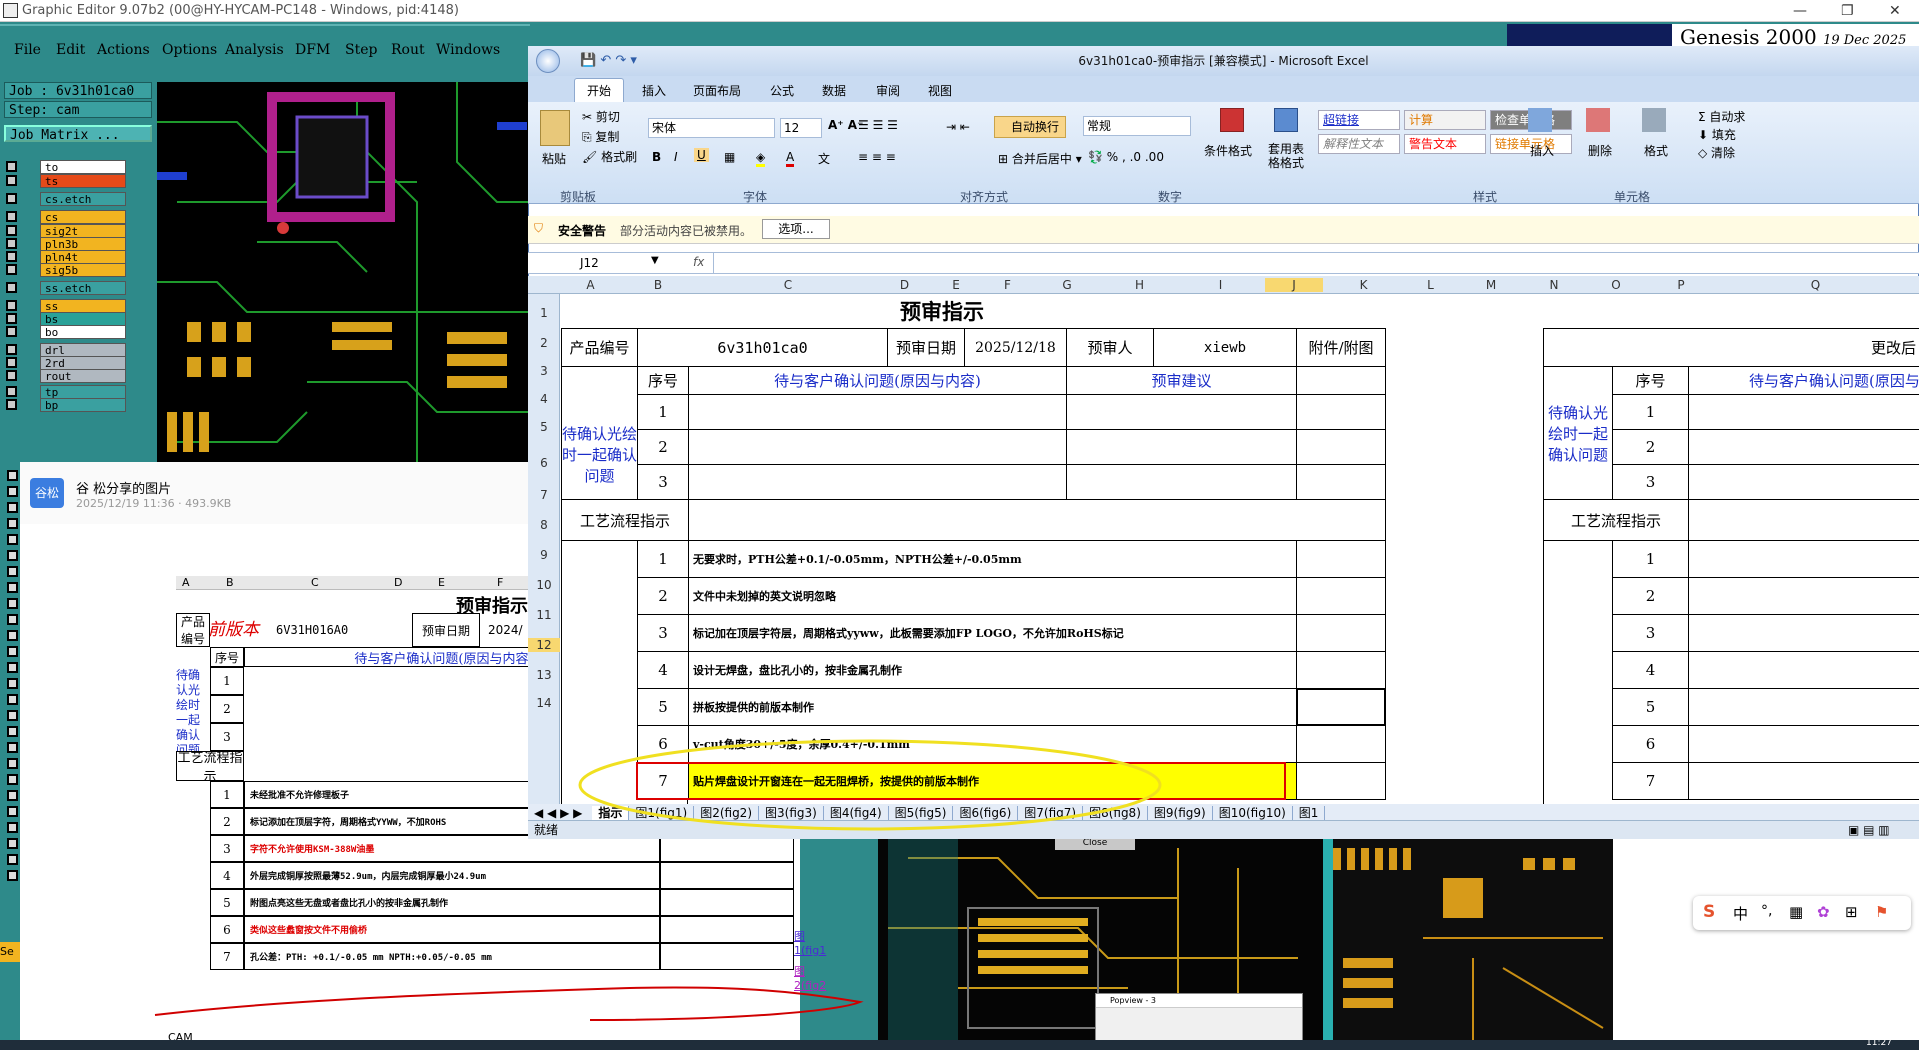 Image resolution: width=1919 pixels, height=1050 pixels. What do you see at coordinates (1681, 285) in the screenshot?
I see `col-header-p: P` at bounding box center [1681, 285].